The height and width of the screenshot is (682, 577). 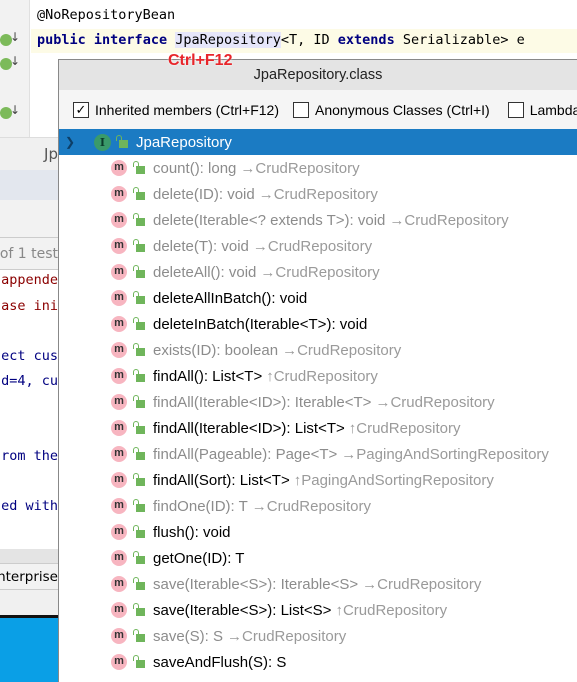 What do you see at coordinates (391, 109) in the screenshot?
I see `anonymous-classes-checkbox: Anonymous Classes (Ctrl+I)` at bounding box center [391, 109].